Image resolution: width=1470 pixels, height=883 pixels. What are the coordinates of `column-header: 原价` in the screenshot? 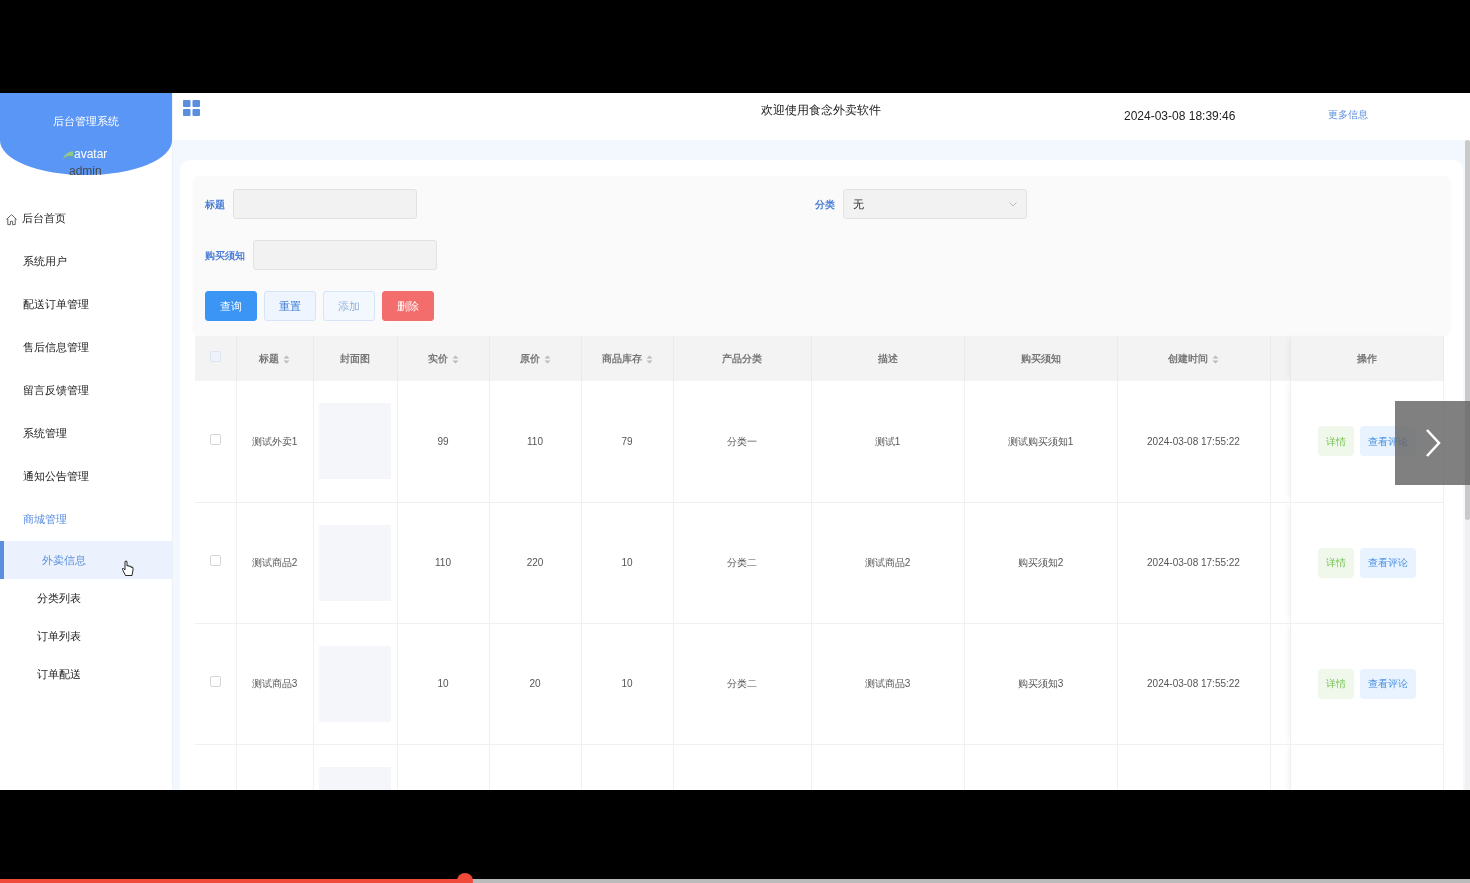 It's located at (529, 358).